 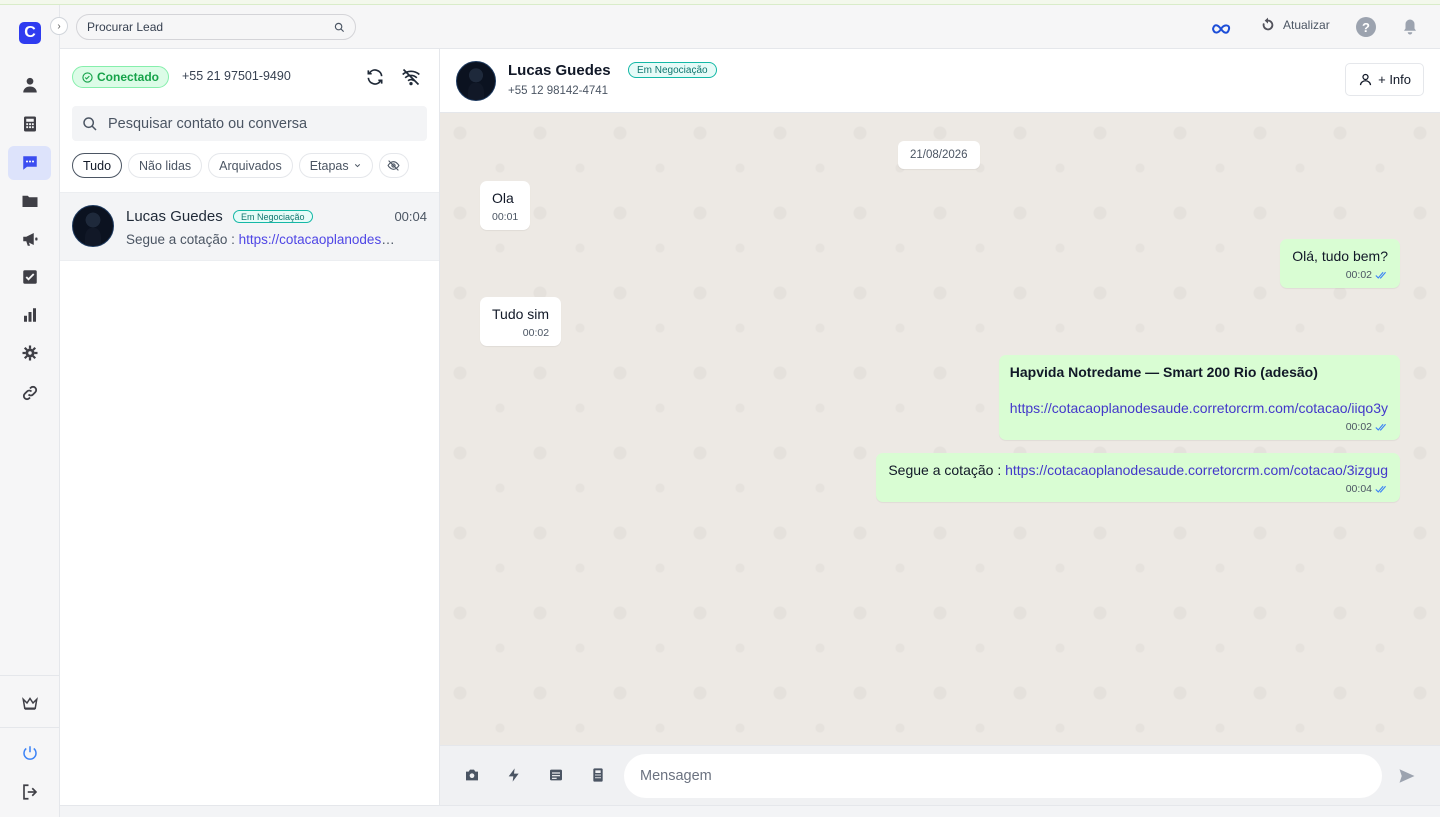 I want to click on filter-unread: Não lidas, so click(x=165, y=165).